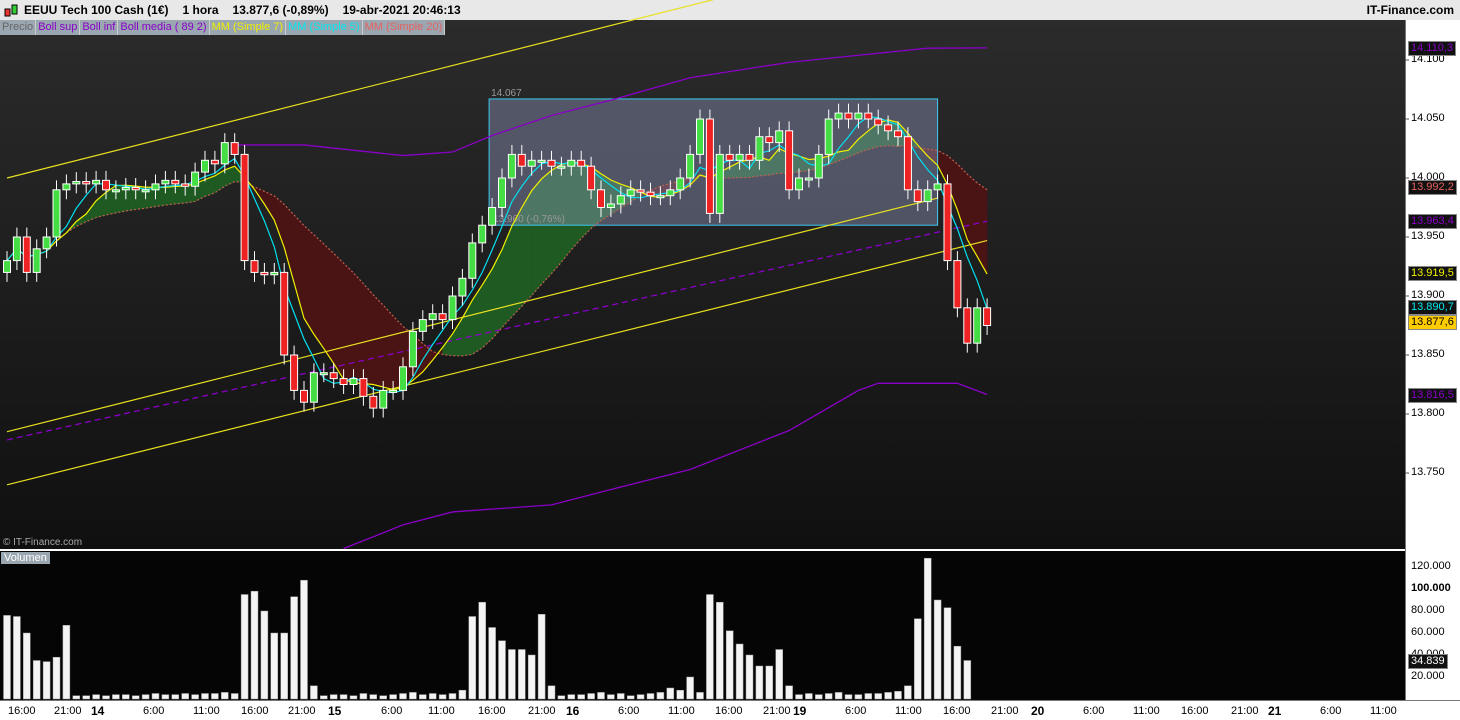  I want to click on time-axis-label: 14, so click(98, 711).